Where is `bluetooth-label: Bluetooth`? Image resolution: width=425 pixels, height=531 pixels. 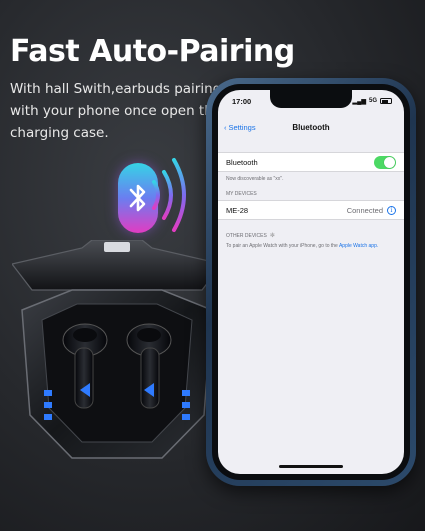
bluetooth-label: Bluetooth is located at coordinates (242, 162).